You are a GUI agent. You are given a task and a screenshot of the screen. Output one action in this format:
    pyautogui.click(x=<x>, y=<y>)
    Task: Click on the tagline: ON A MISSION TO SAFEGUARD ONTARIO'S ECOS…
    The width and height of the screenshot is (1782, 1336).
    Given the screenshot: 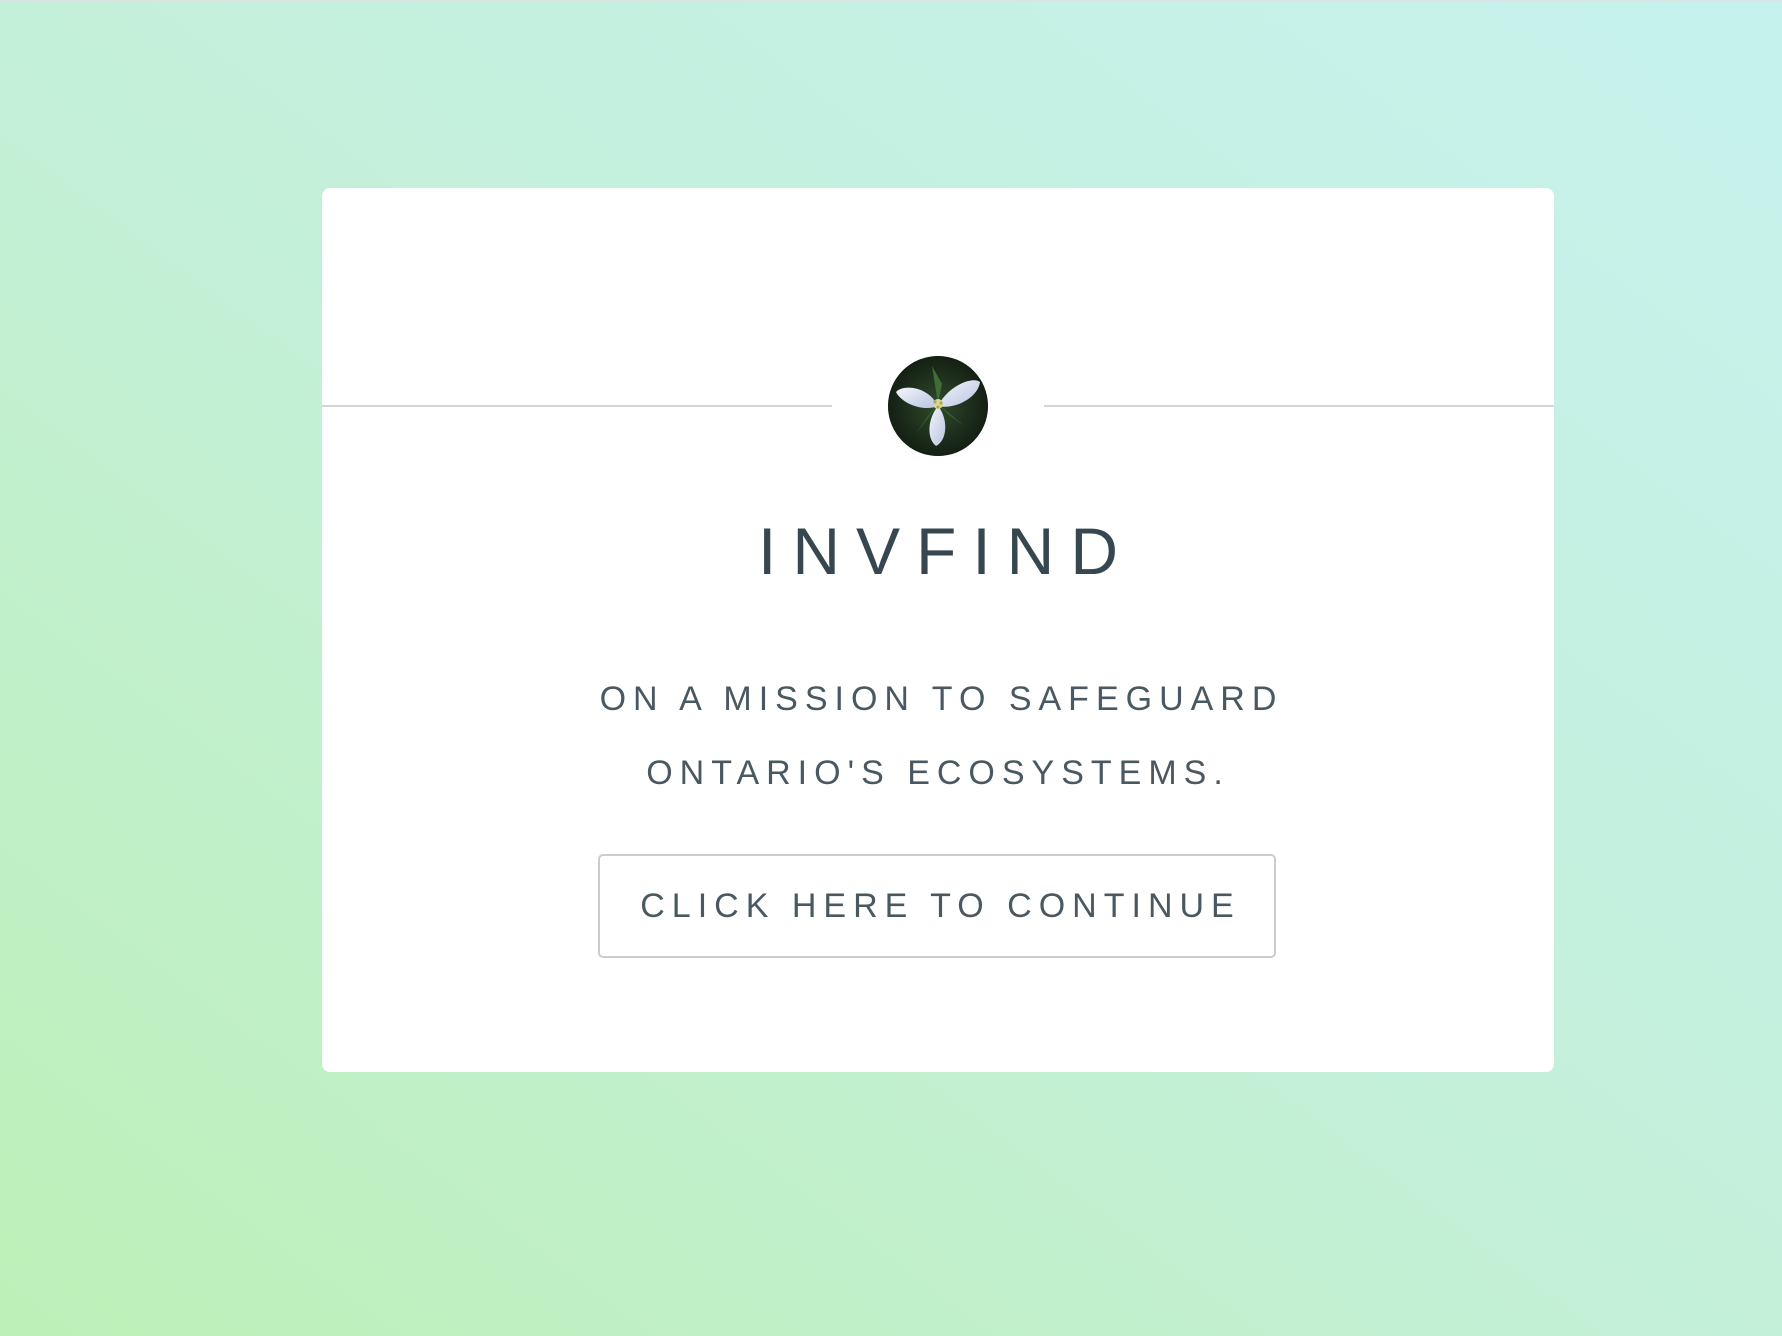 What is the action you would take?
    pyautogui.click(x=941, y=736)
    